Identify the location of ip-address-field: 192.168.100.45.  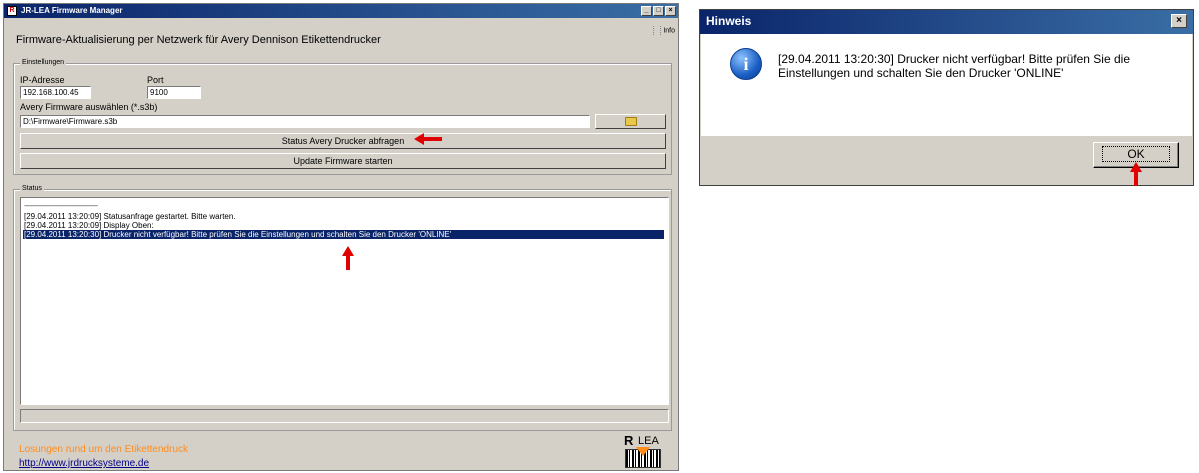
(55, 92).